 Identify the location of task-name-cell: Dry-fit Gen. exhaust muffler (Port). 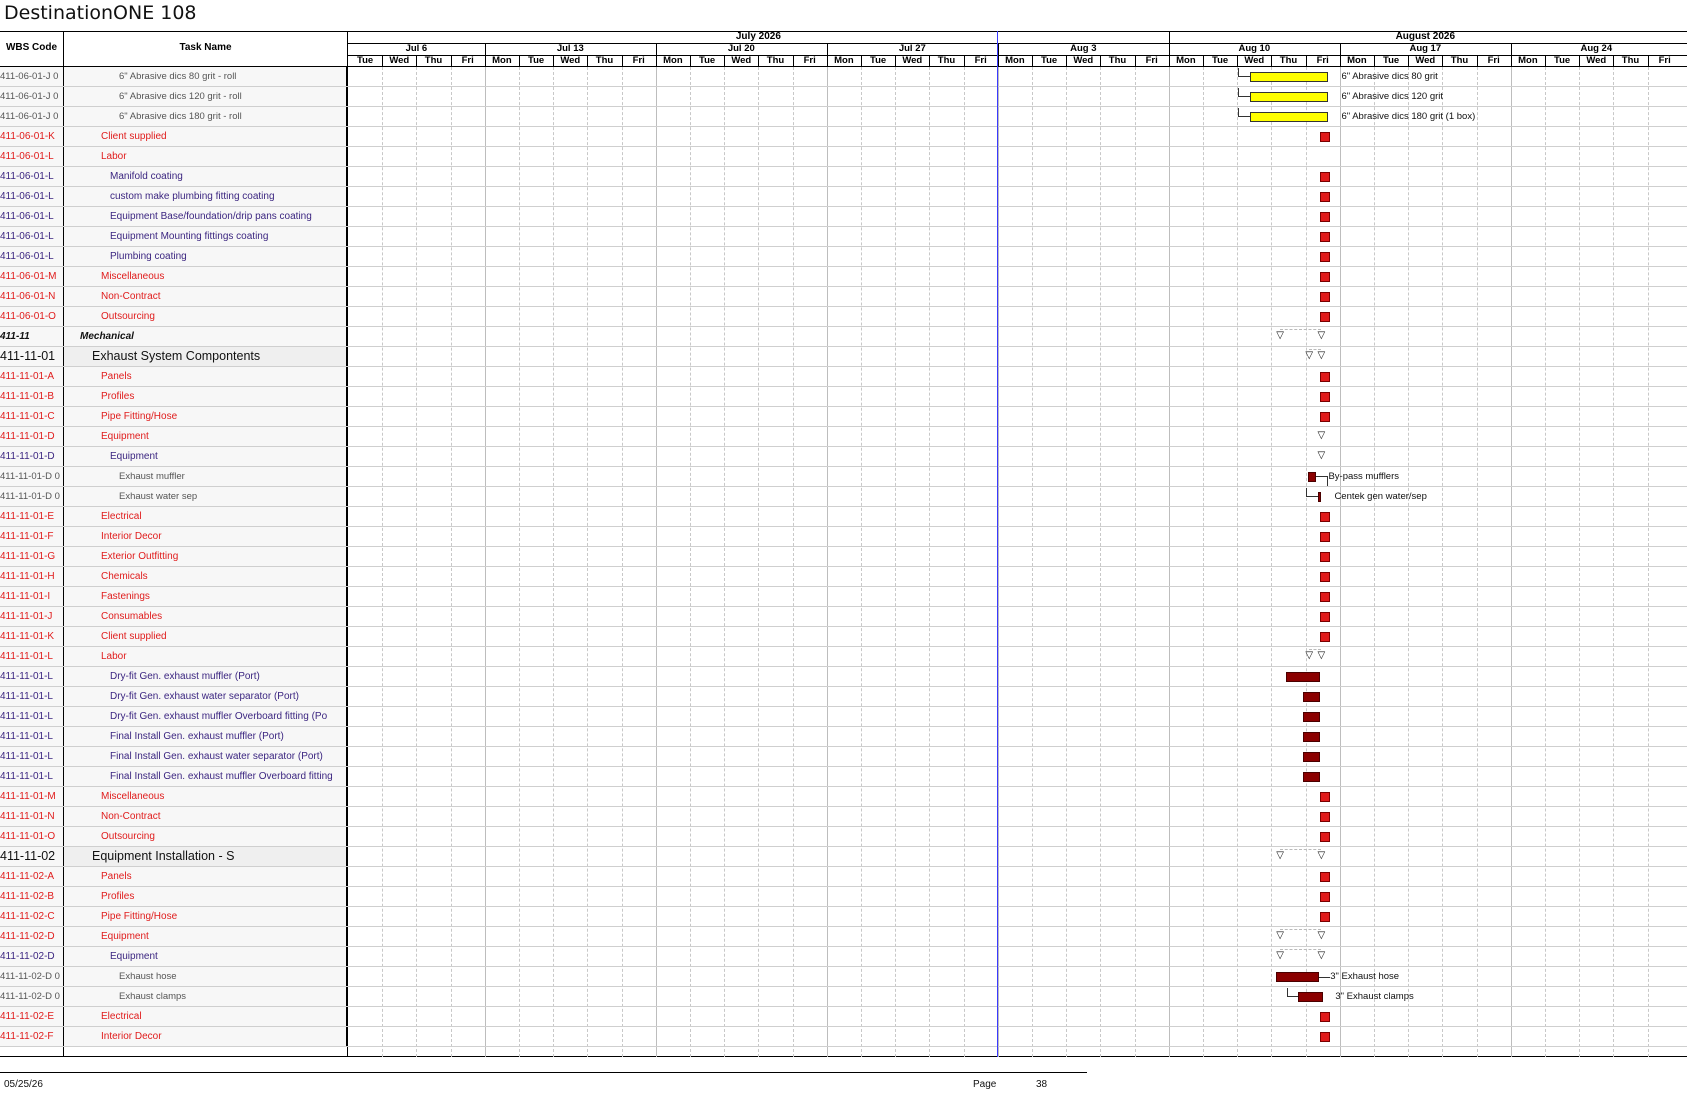
(205, 676).